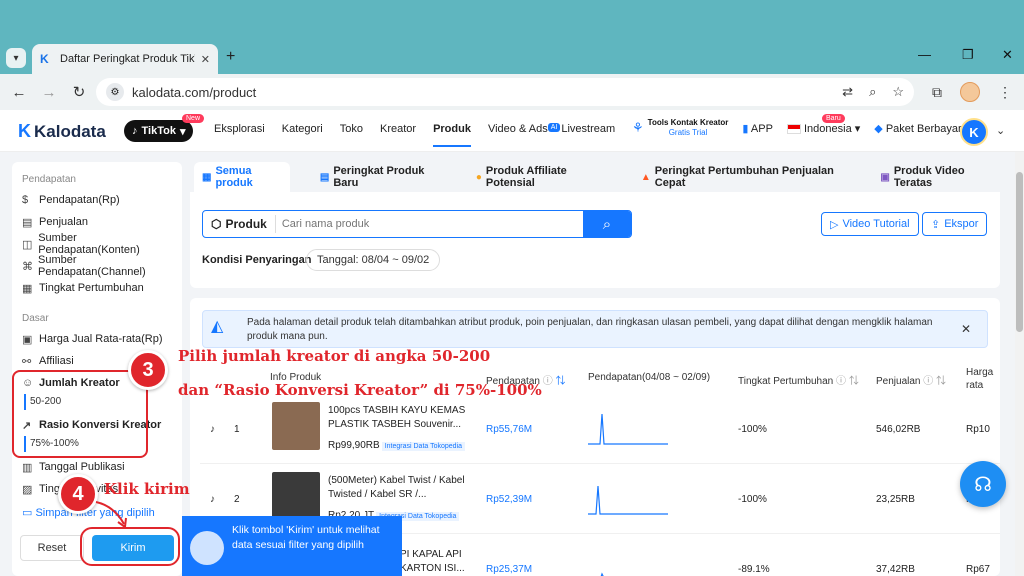 The image size is (1024, 576). I want to click on video-tutorial-label: Video Tutorial, so click(876, 224).